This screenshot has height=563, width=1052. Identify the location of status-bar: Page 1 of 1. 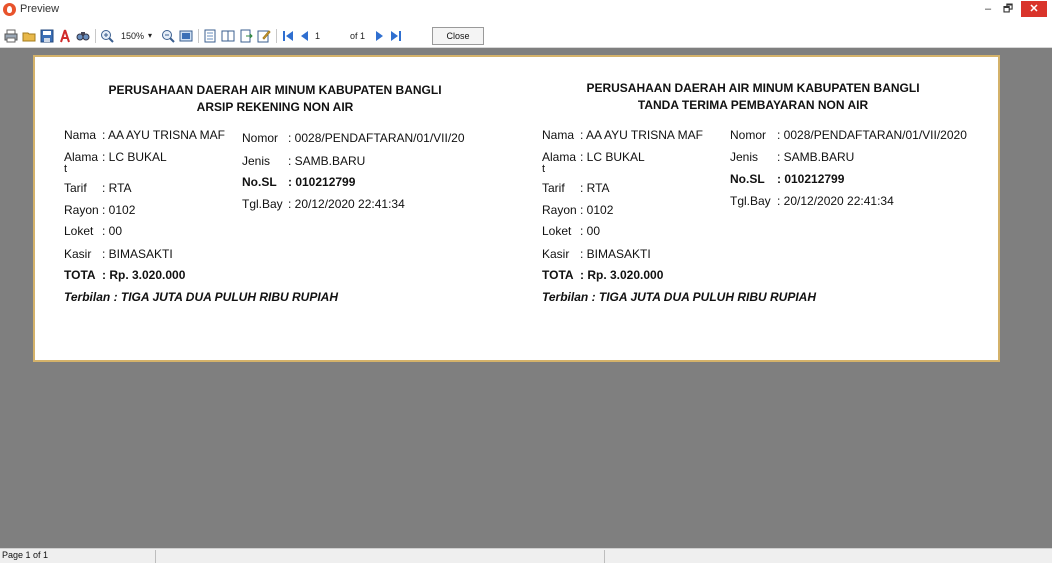
(526, 555).